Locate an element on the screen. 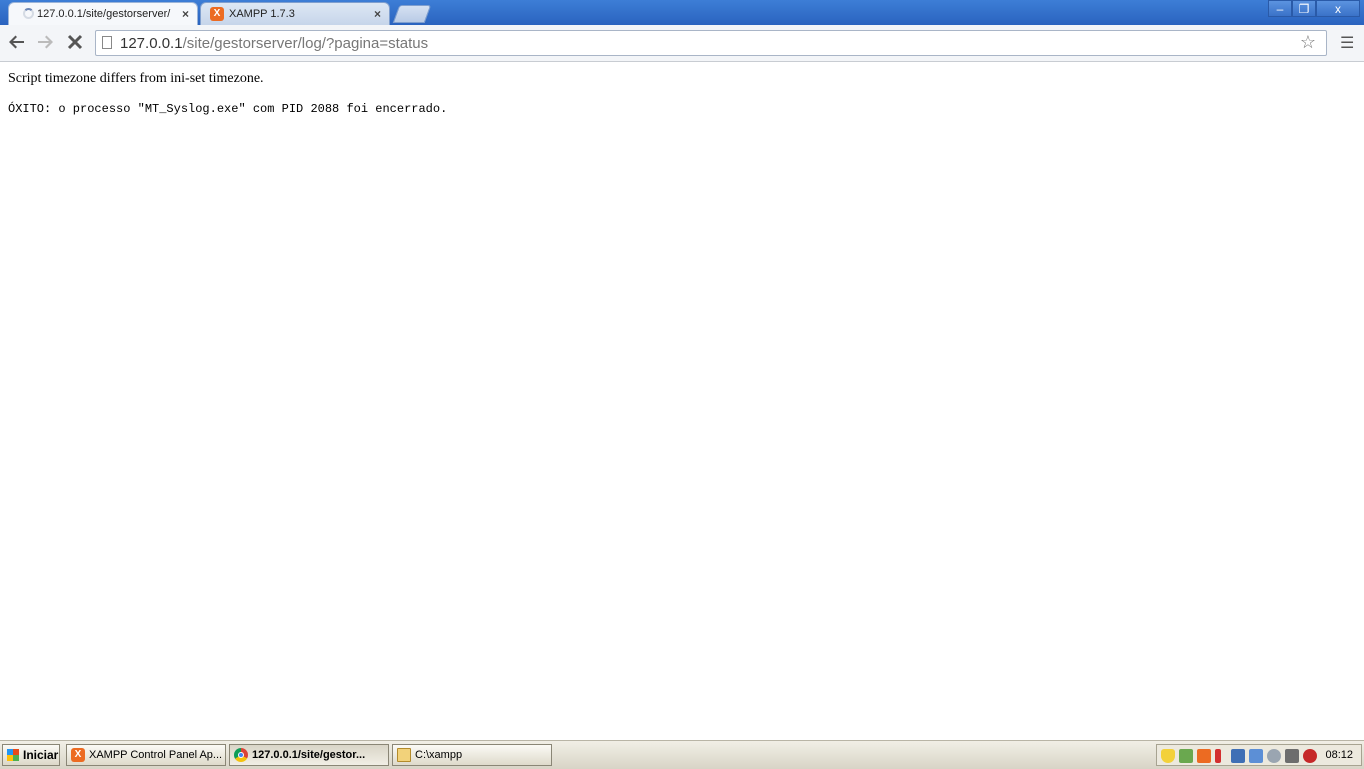 This screenshot has width=1364, height=769. url-path: /site/gestorserver/log/?pagina=status is located at coordinates (305, 43).